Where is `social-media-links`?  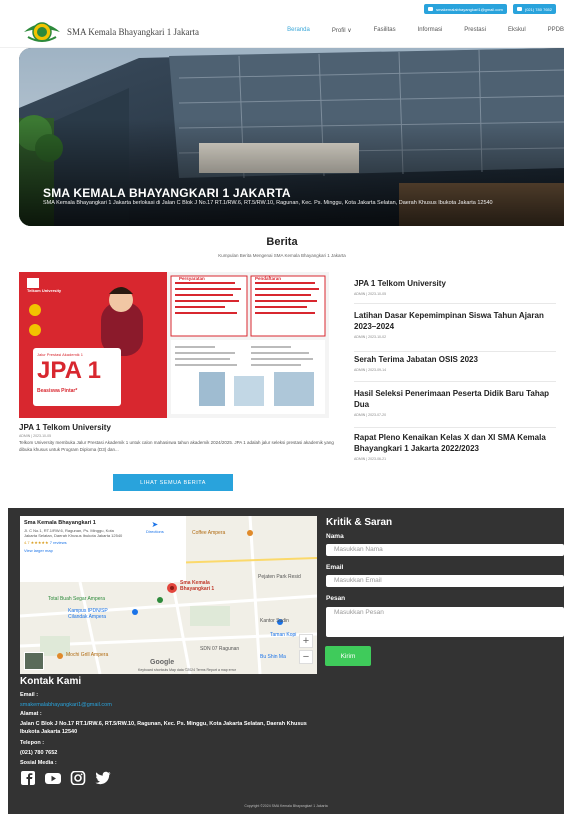
social-media-links is located at coordinates (65, 778).